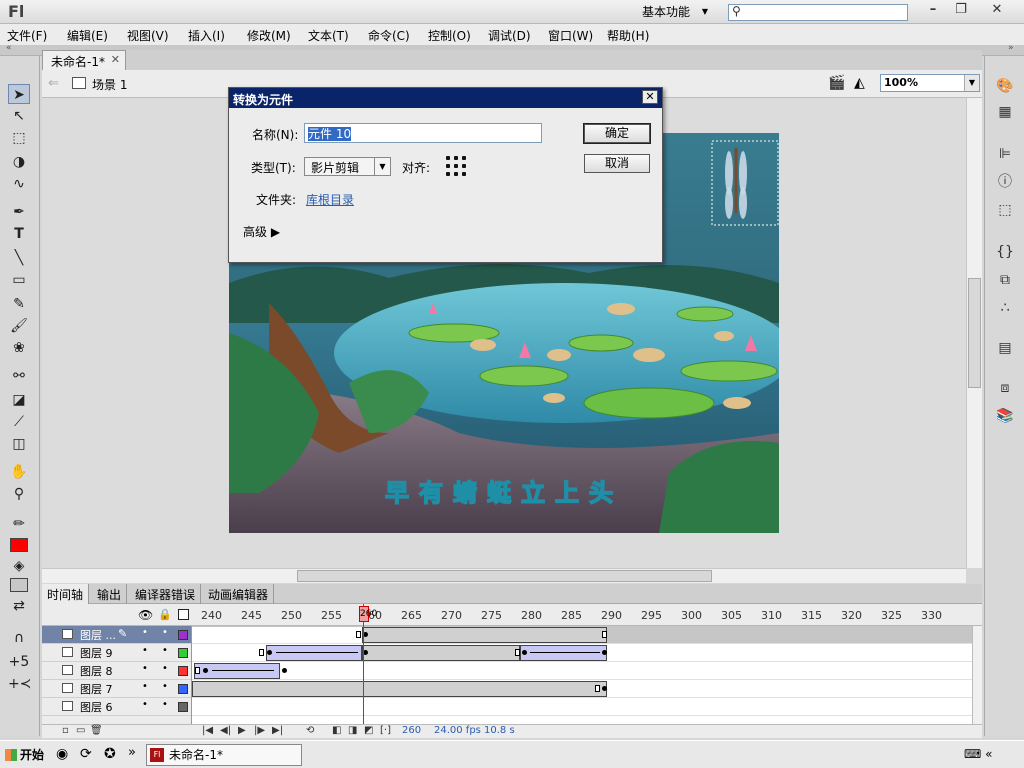 The image size is (1024, 768). What do you see at coordinates (1005, 86) in the screenshot?
I see `color-panel-icon: 🎨` at bounding box center [1005, 86].